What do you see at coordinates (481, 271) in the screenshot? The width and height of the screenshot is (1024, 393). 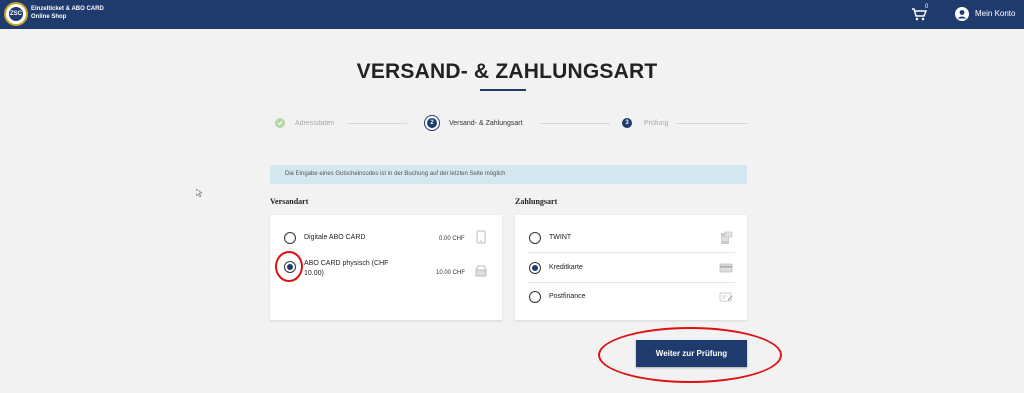 I see `mailbox-icon` at bounding box center [481, 271].